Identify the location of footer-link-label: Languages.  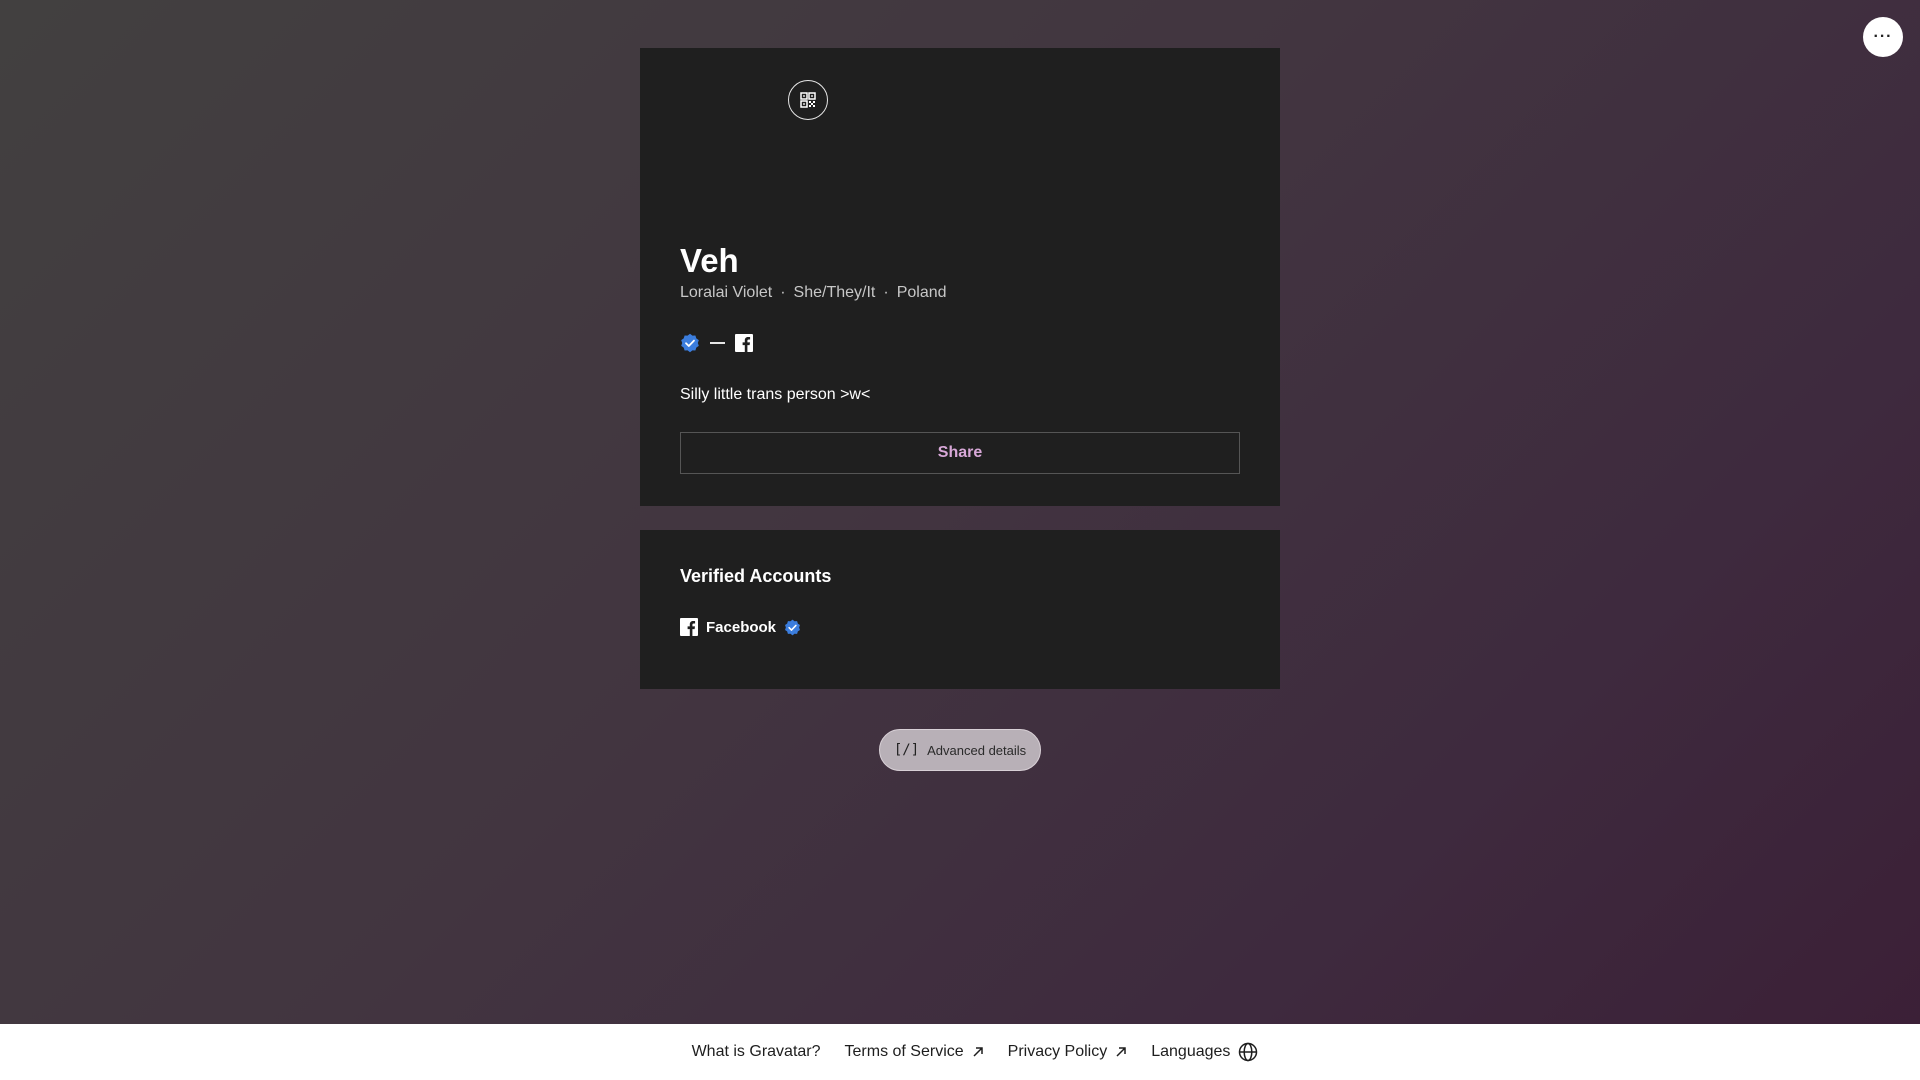
(1191, 1051).